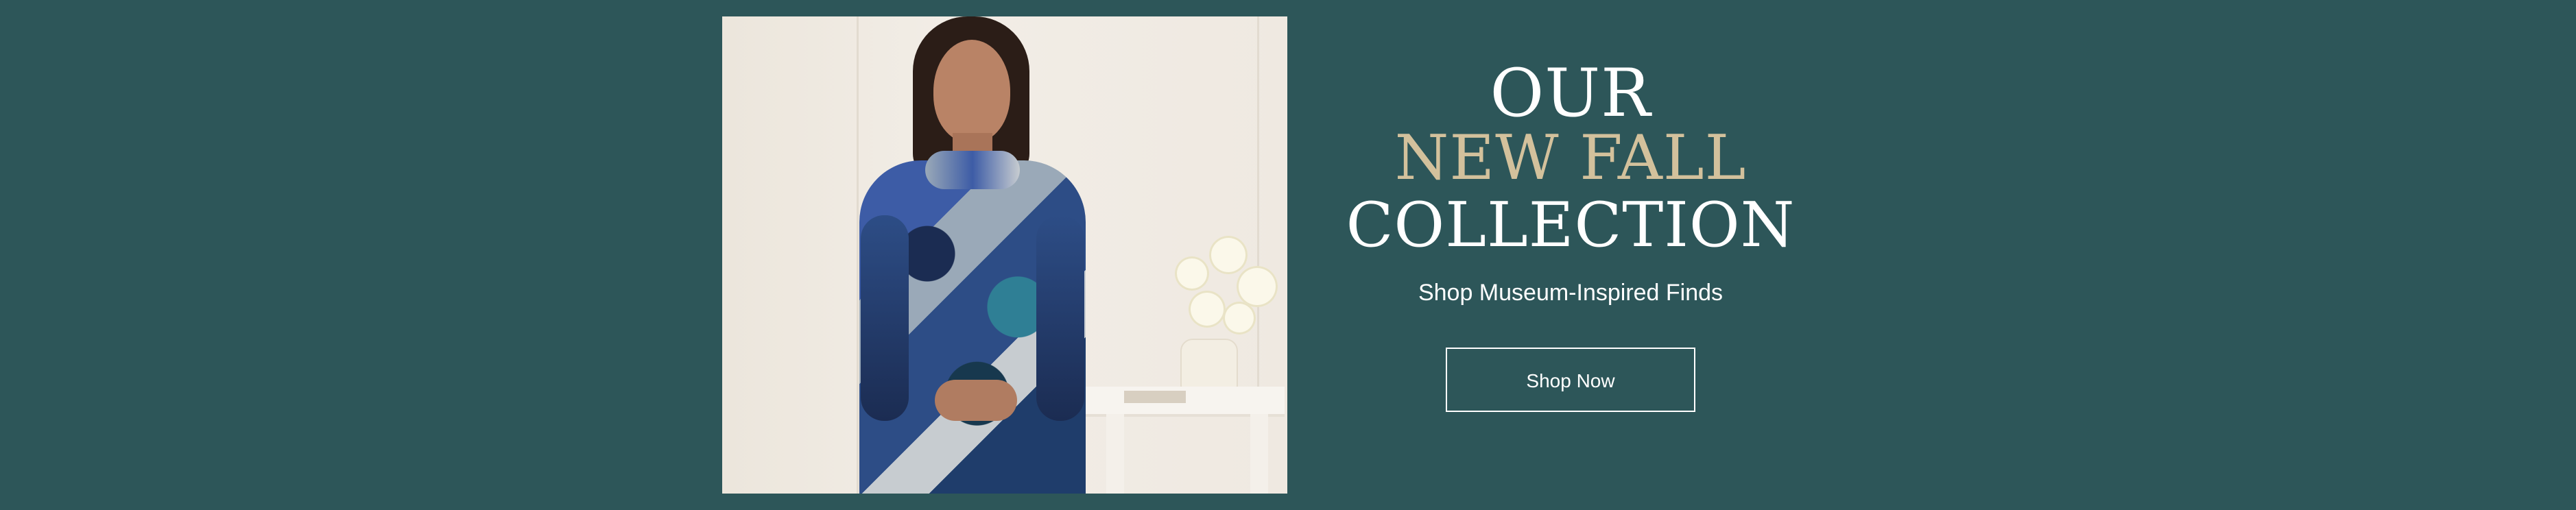 The height and width of the screenshot is (510, 2576). What do you see at coordinates (976, 400) in the screenshot?
I see `model-hands` at bounding box center [976, 400].